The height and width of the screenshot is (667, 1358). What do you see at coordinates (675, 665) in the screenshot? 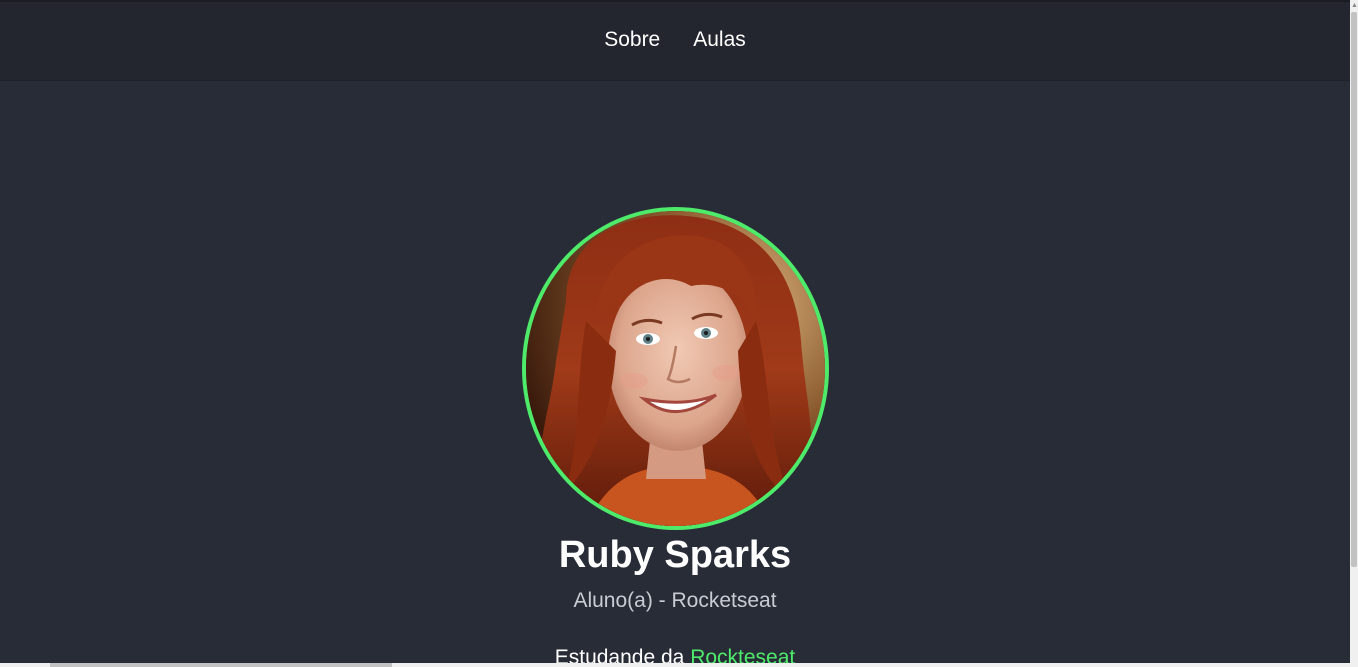
I see `horizontal-scrollbar` at bounding box center [675, 665].